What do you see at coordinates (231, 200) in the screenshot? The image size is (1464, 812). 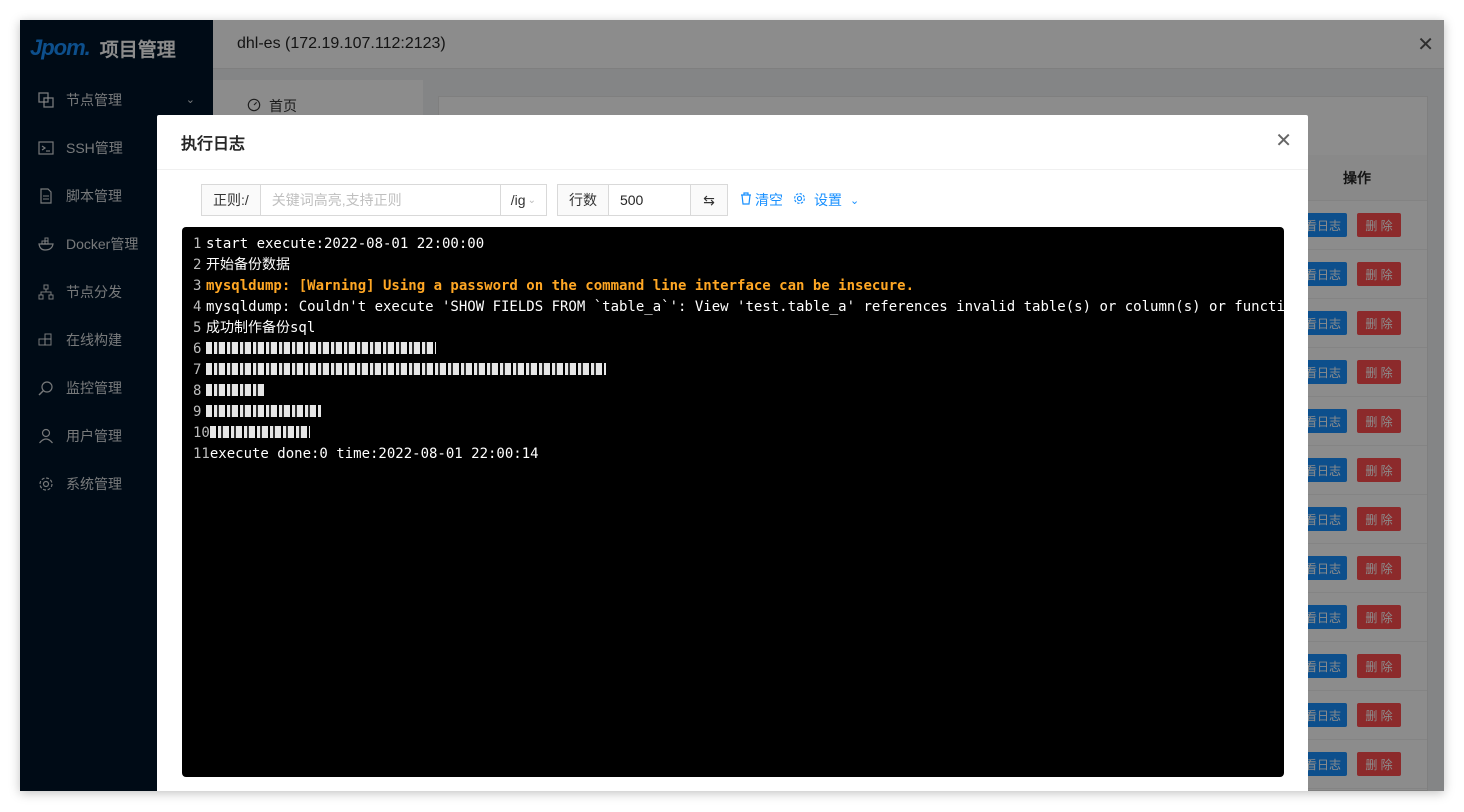 I see `regex-label: 正则:/` at bounding box center [231, 200].